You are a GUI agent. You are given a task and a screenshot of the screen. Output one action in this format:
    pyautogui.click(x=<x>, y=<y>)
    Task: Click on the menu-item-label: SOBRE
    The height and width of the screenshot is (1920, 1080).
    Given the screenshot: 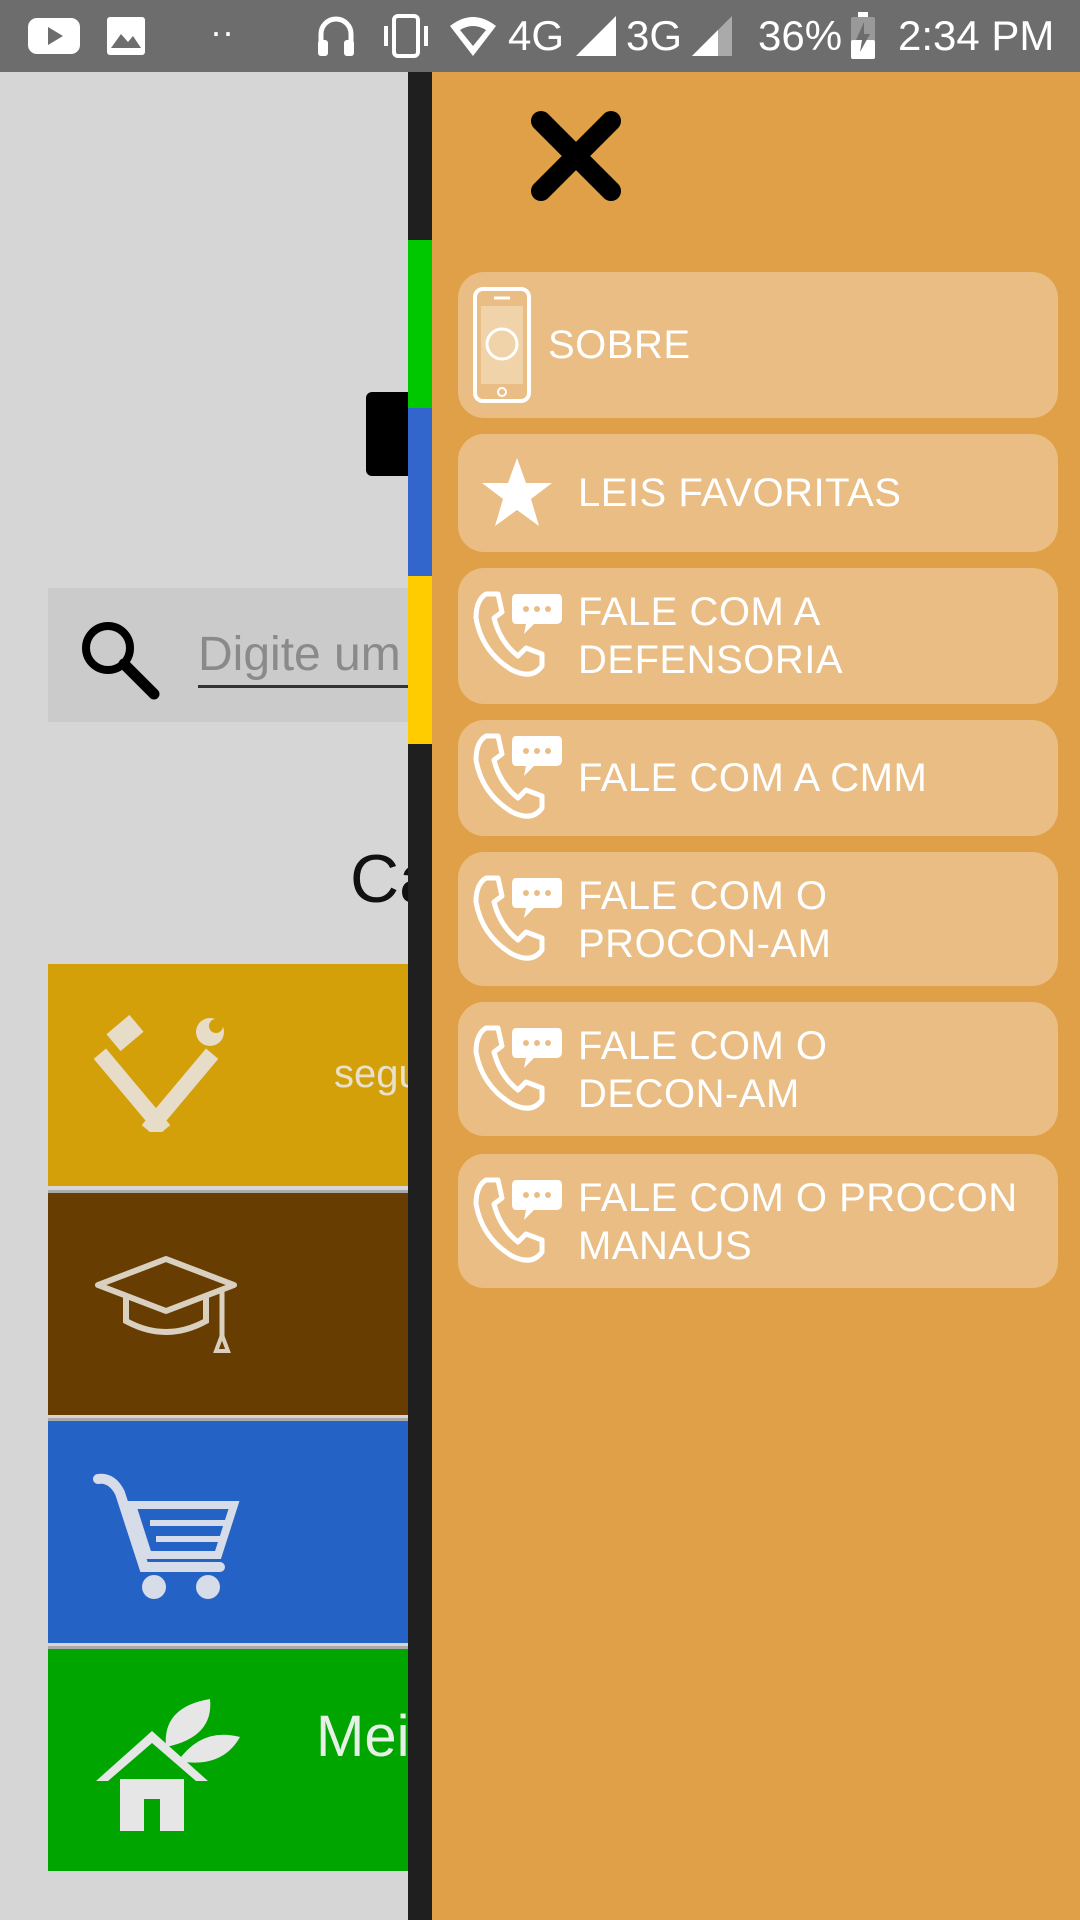 What is the action you would take?
    pyautogui.click(x=619, y=345)
    